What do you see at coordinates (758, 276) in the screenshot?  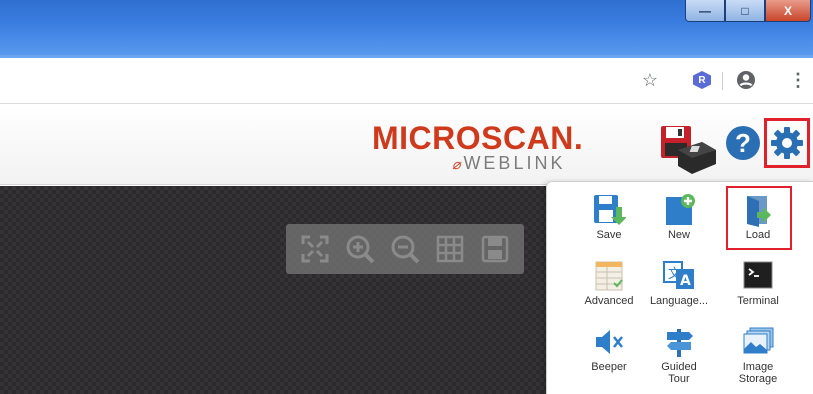 I see `terminal-icon` at bounding box center [758, 276].